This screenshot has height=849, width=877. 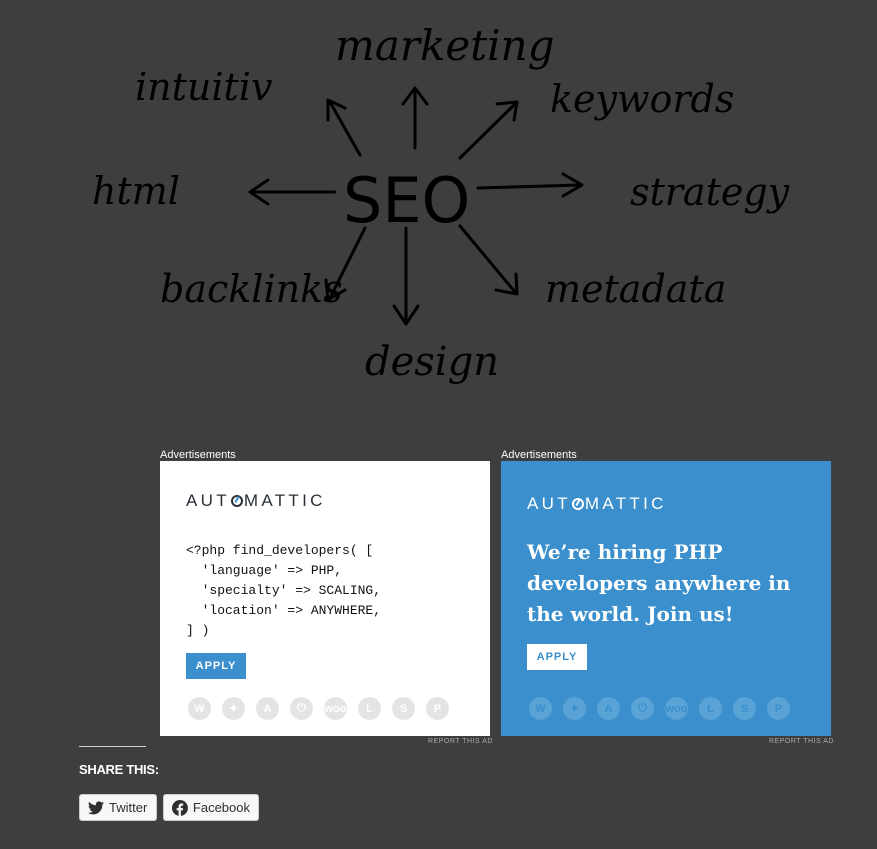 I want to click on arrow-upleft, so click(x=344, y=127).